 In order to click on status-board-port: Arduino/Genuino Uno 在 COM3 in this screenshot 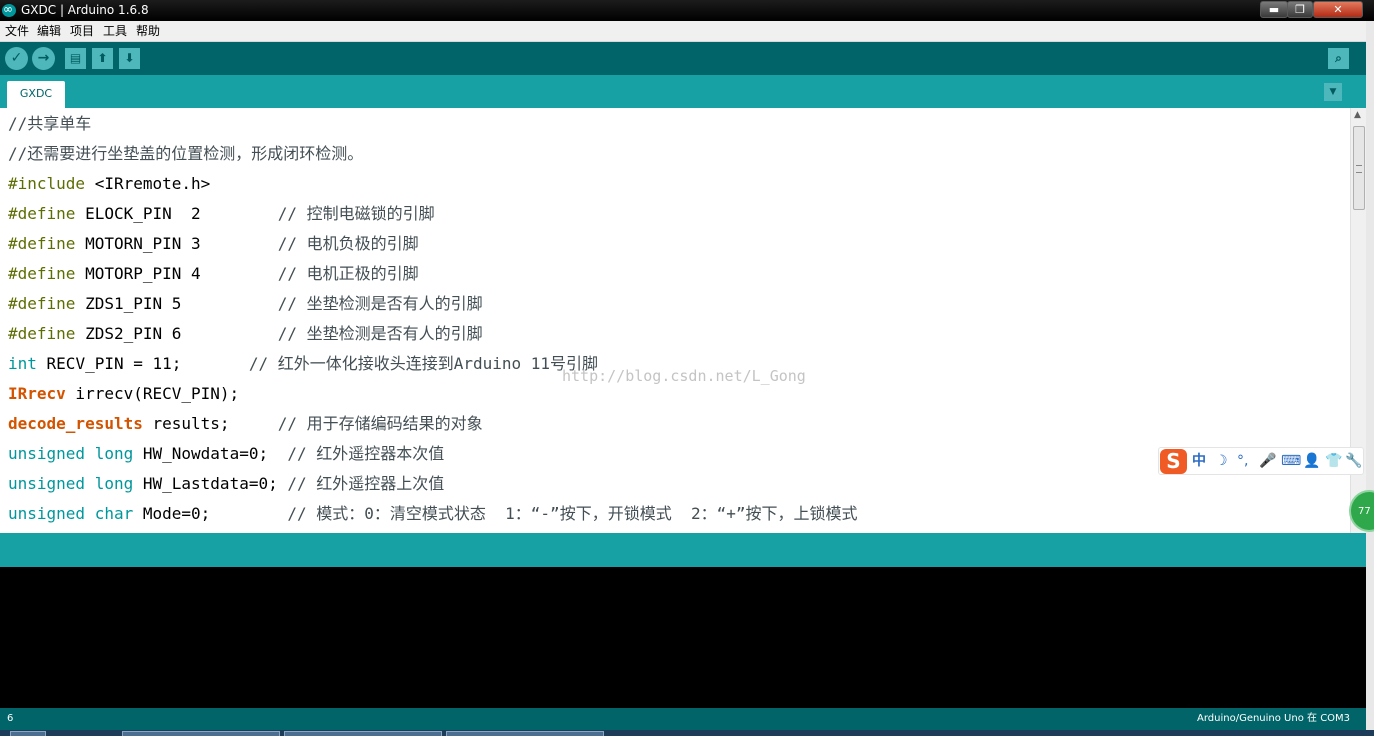, I will do `click(1274, 718)`.